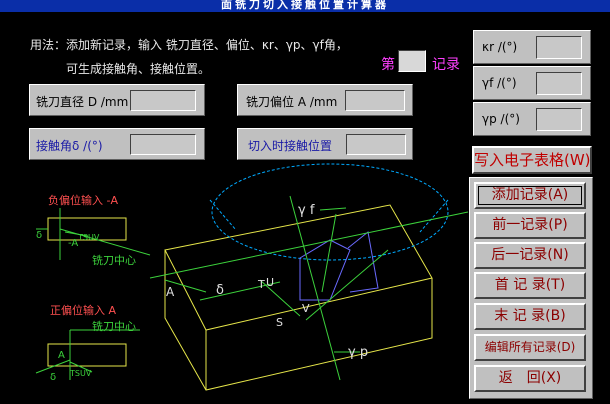 This screenshot has height=404, width=610. What do you see at coordinates (501, 119) in the screenshot?
I see `gp-label: γp /(°)` at bounding box center [501, 119].